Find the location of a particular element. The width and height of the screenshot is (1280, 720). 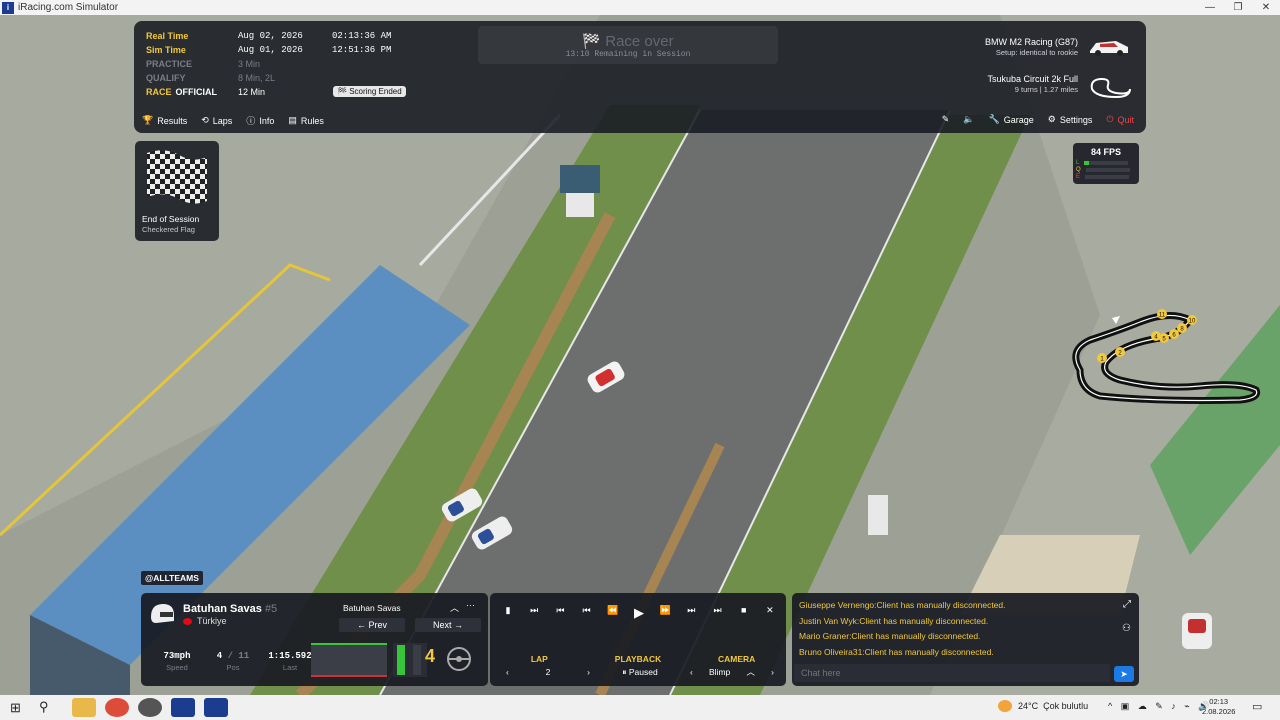

next-driver-button: Next → is located at coordinates (448, 625).